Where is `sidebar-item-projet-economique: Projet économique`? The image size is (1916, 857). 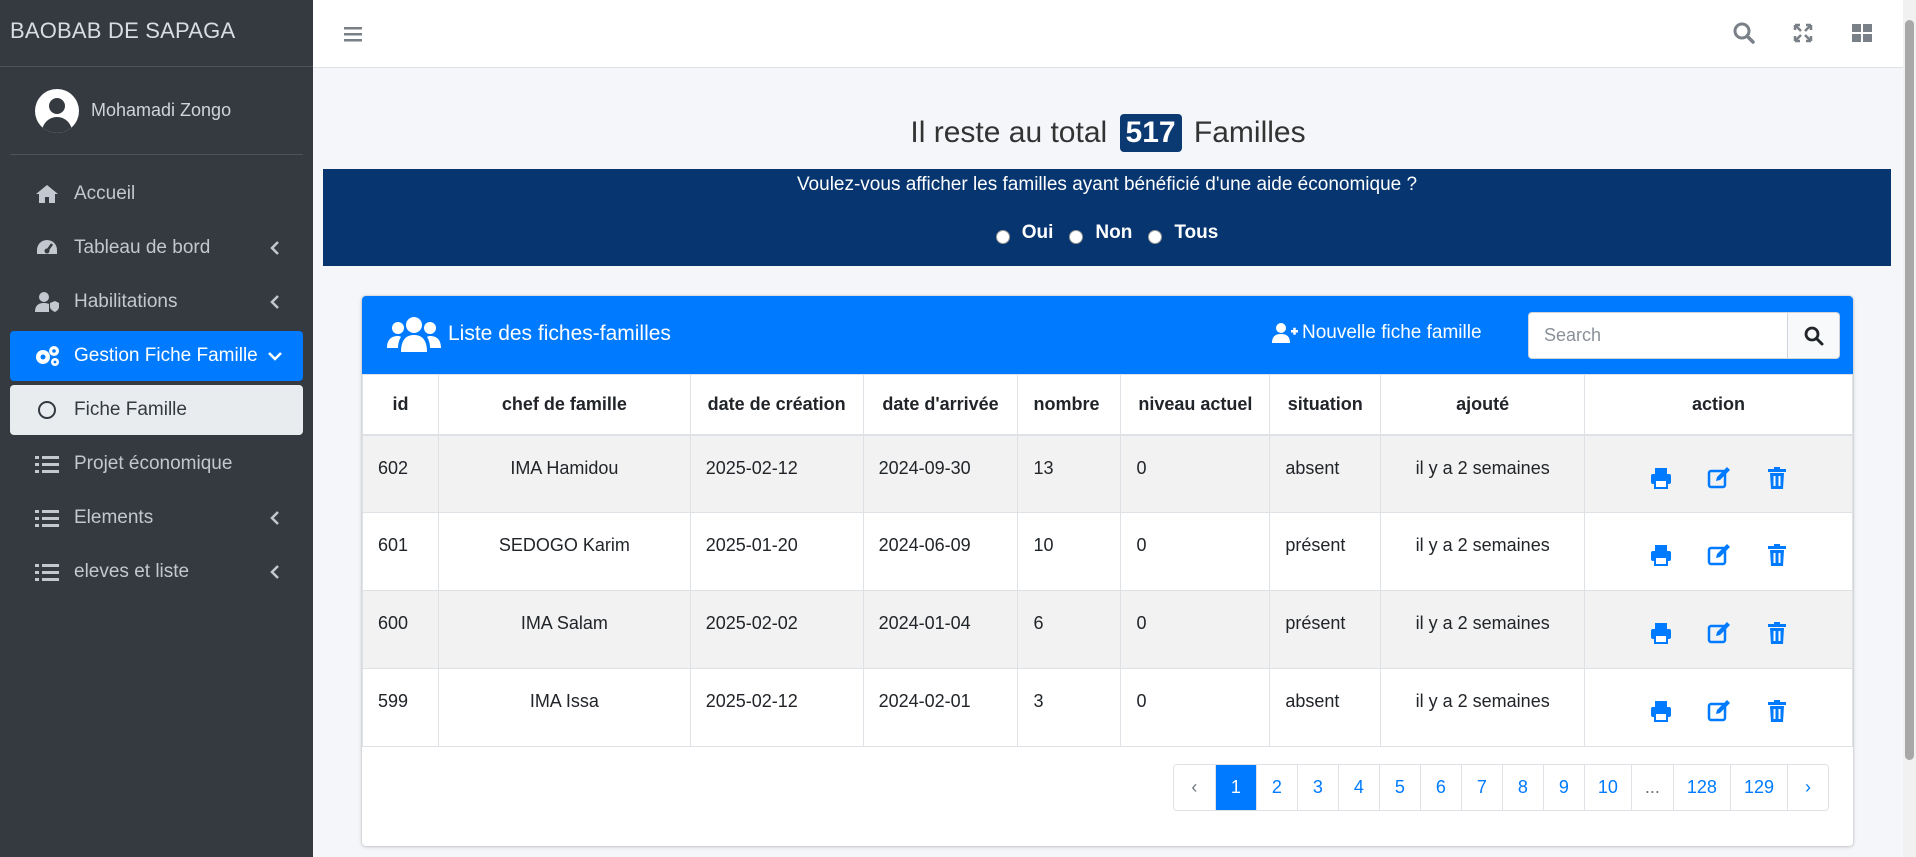 sidebar-item-projet-economique: Projet économique is located at coordinates (156, 464).